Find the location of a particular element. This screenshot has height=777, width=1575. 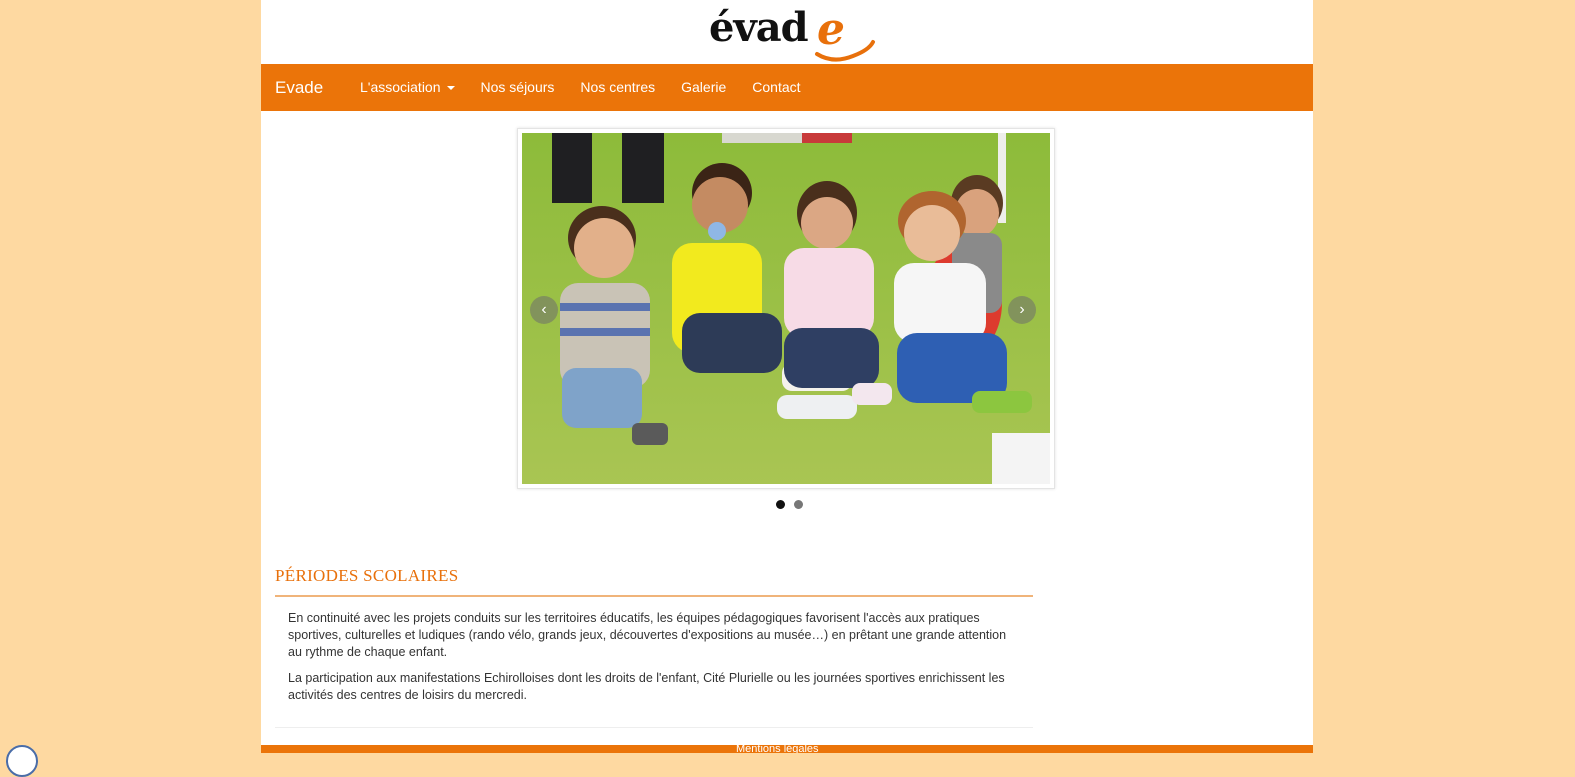

content-divider is located at coordinates (654, 727).